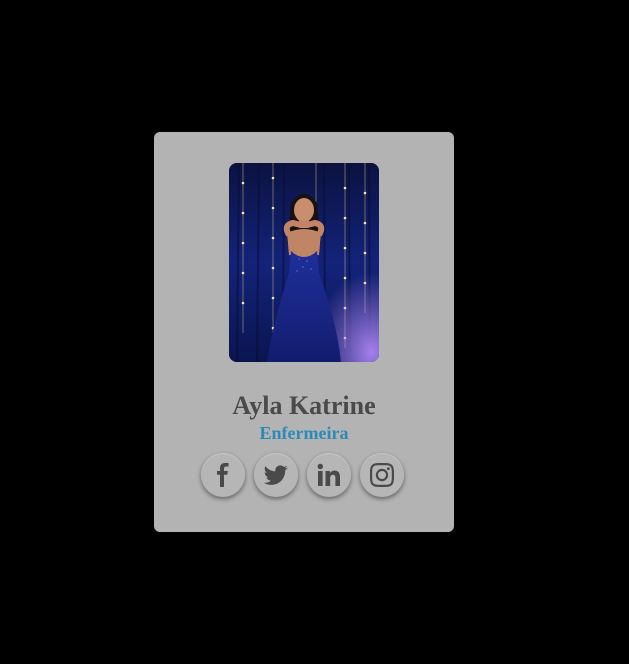  I want to click on twitter-icon, so click(276, 475).